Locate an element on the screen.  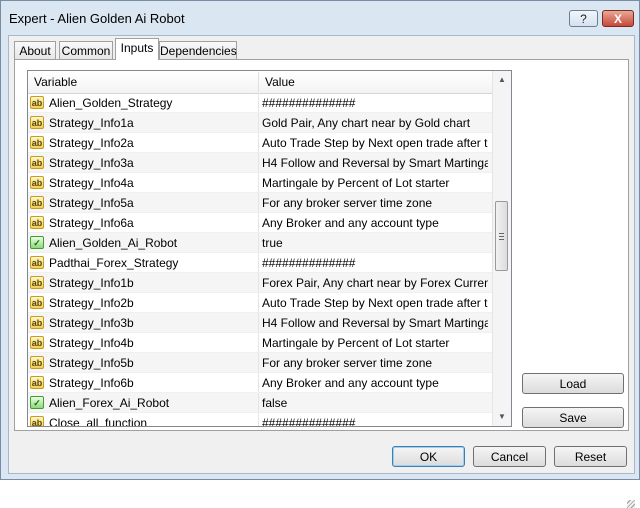
ok-button: OK is located at coordinates (428, 456).